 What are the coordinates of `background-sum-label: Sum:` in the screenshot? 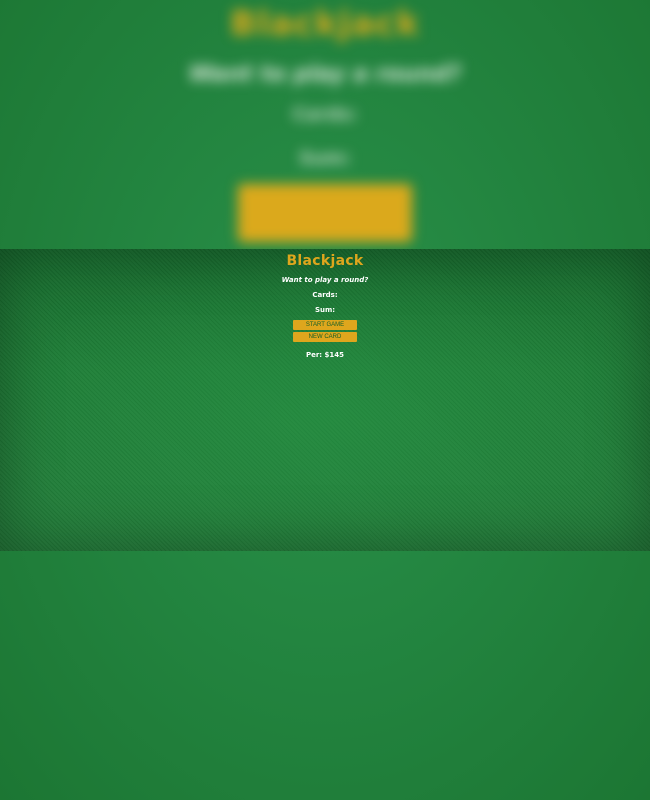 It's located at (325, 158).